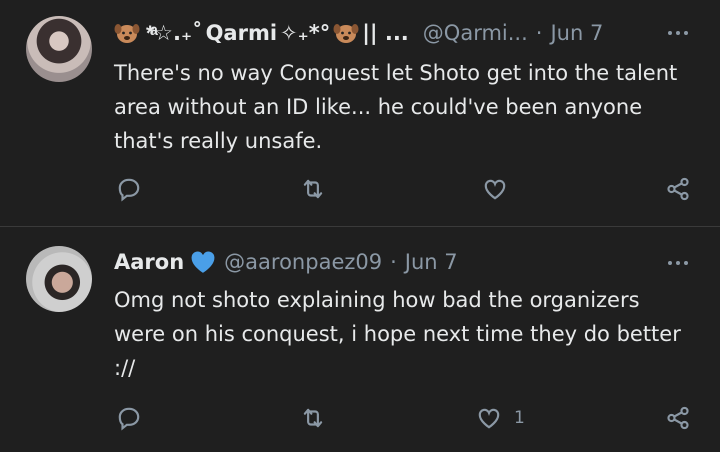  I want to click on blue-heart-icon, so click(203, 262).